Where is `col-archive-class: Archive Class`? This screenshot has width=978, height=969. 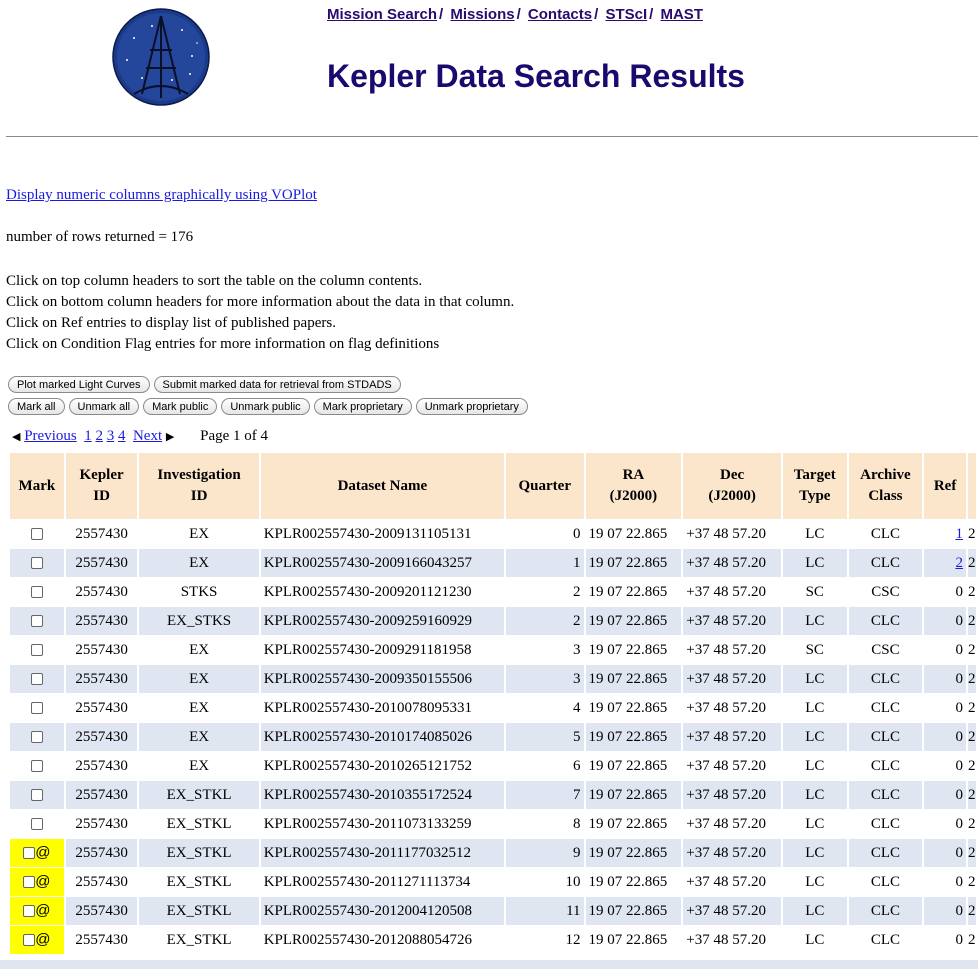
col-archive-class: Archive Class is located at coordinates (885, 486).